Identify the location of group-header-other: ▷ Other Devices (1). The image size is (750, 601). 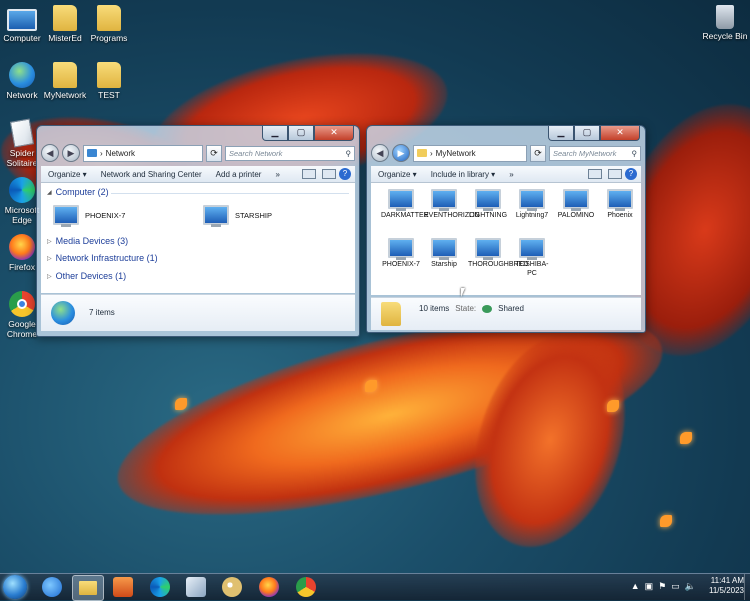
(86, 276).